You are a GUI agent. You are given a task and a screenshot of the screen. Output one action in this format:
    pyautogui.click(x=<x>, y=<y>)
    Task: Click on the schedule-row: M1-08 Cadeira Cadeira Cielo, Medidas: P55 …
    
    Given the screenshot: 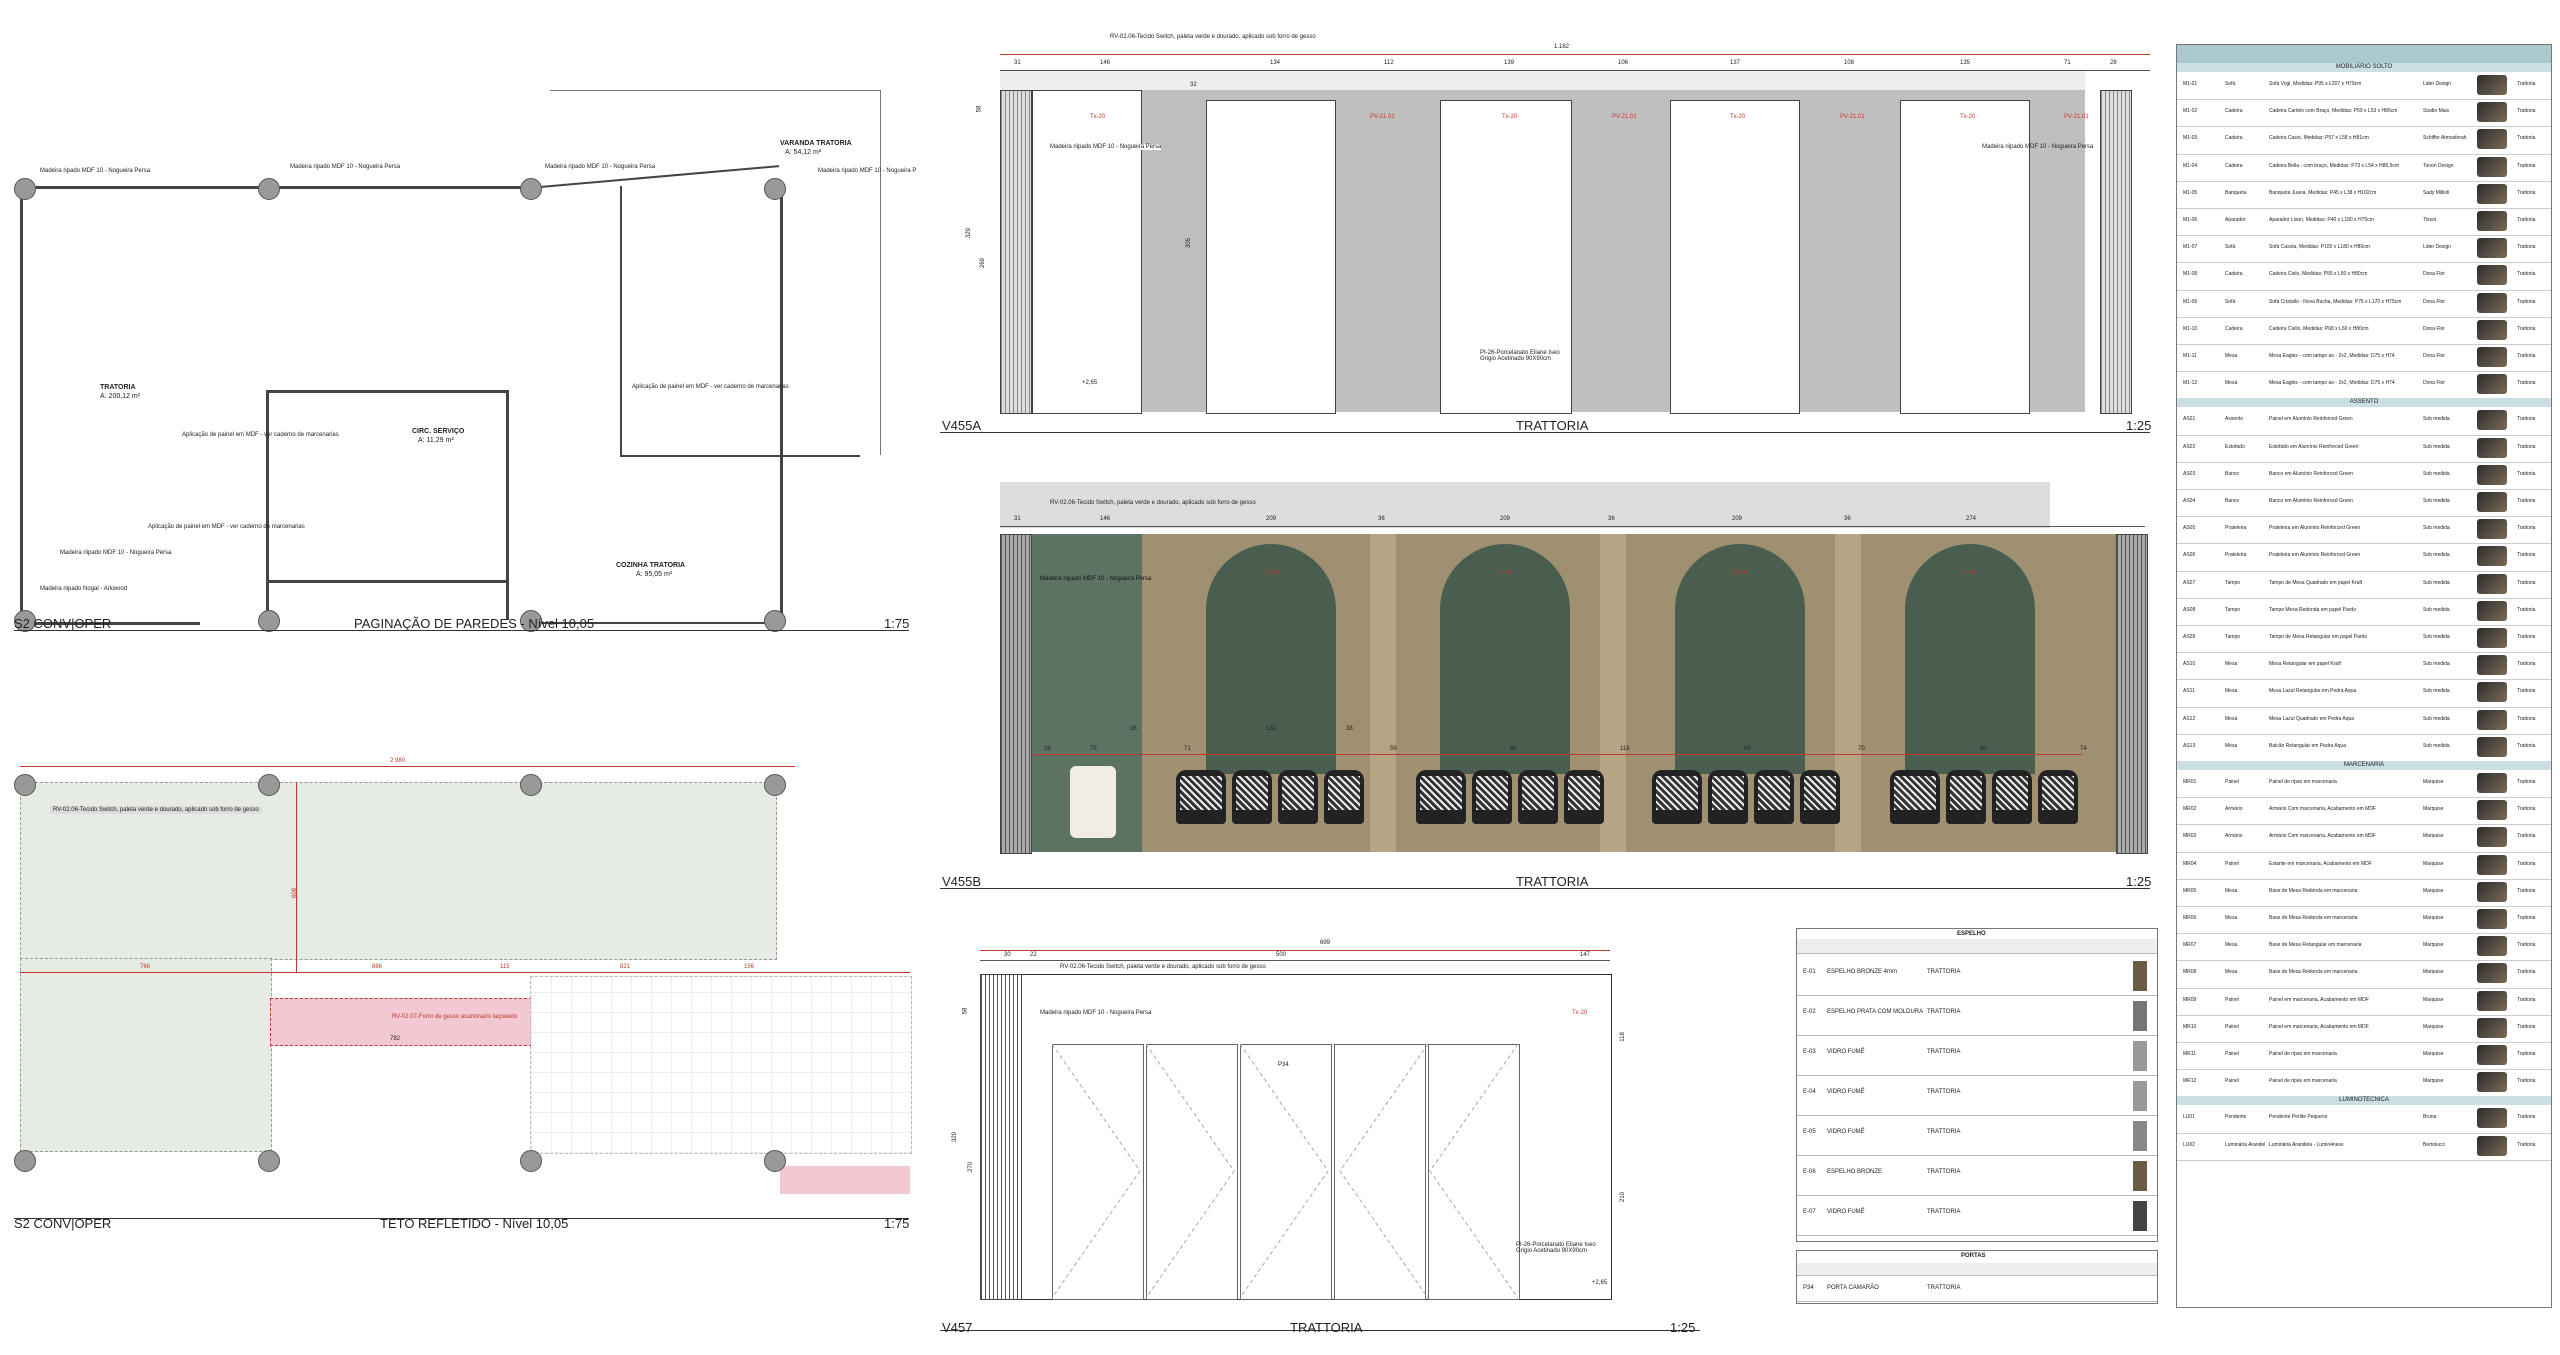 What is the action you would take?
    pyautogui.click(x=2364, y=276)
    